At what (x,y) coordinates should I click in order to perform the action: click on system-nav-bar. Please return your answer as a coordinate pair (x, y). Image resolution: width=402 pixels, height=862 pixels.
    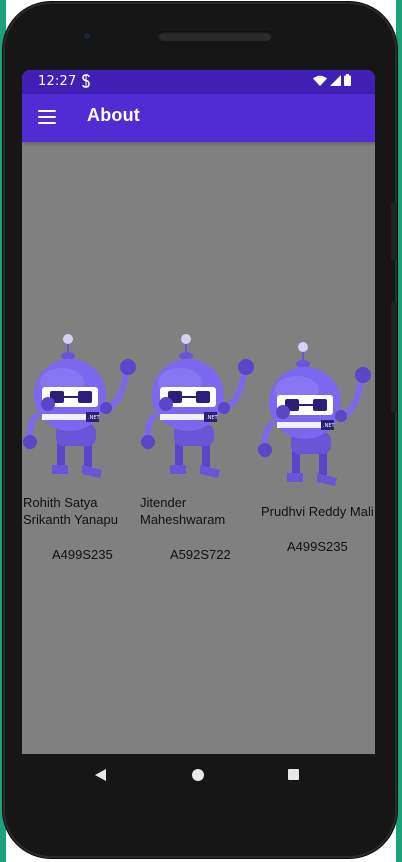
    Looking at the image, I should click on (198, 775).